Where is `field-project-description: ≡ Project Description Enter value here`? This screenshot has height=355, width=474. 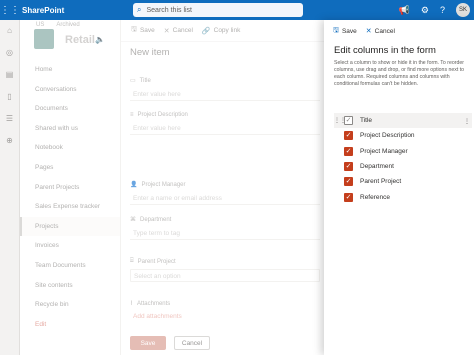 field-project-description: ≡ Project Description Enter value here is located at coordinates (225, 123).